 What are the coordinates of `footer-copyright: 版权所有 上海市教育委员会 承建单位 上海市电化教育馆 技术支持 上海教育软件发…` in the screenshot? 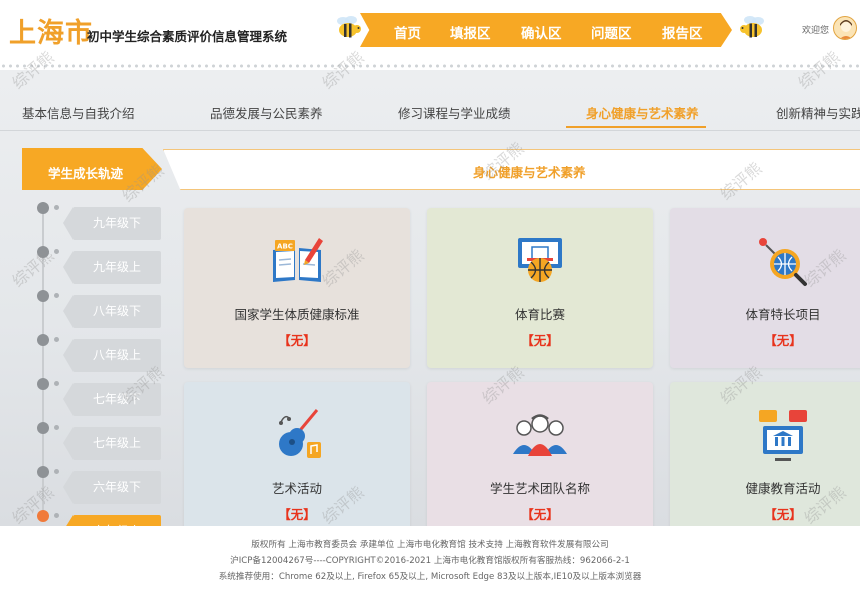 It's located at (430, 545).